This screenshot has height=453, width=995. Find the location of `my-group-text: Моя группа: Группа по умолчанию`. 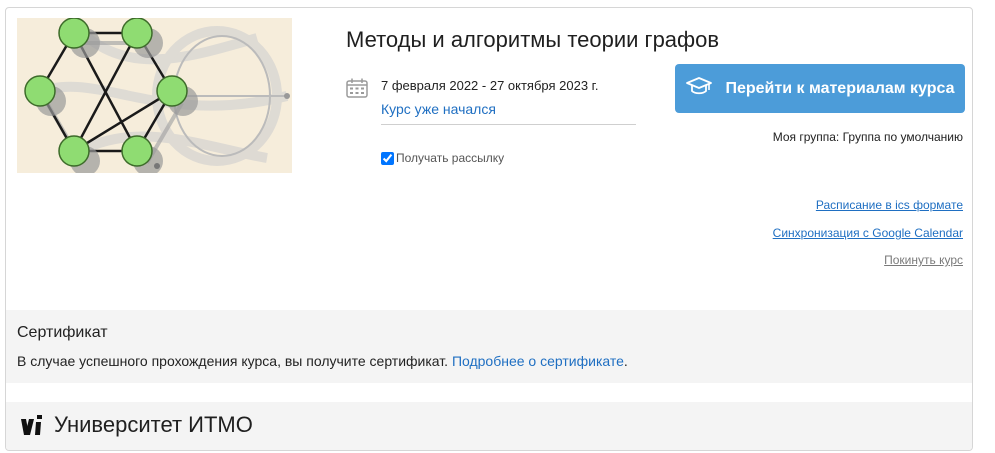

my-group-text: Моя группа: Группа по умолчанию is located at coordinates (867, 137).